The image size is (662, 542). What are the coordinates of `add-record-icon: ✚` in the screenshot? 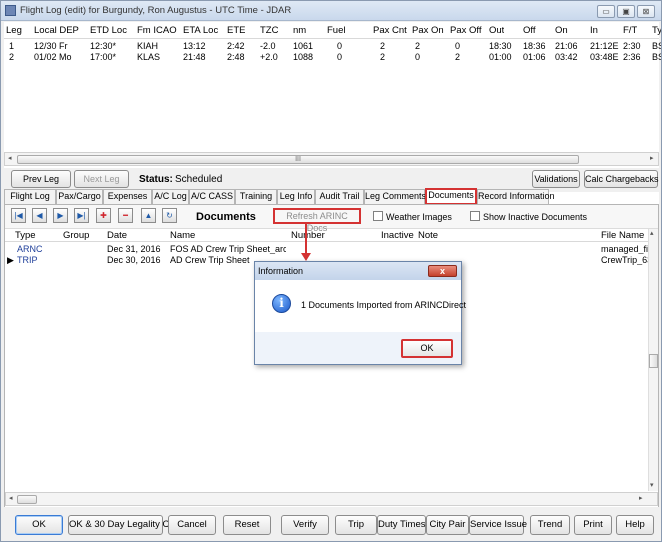 It's located at (103, 215).